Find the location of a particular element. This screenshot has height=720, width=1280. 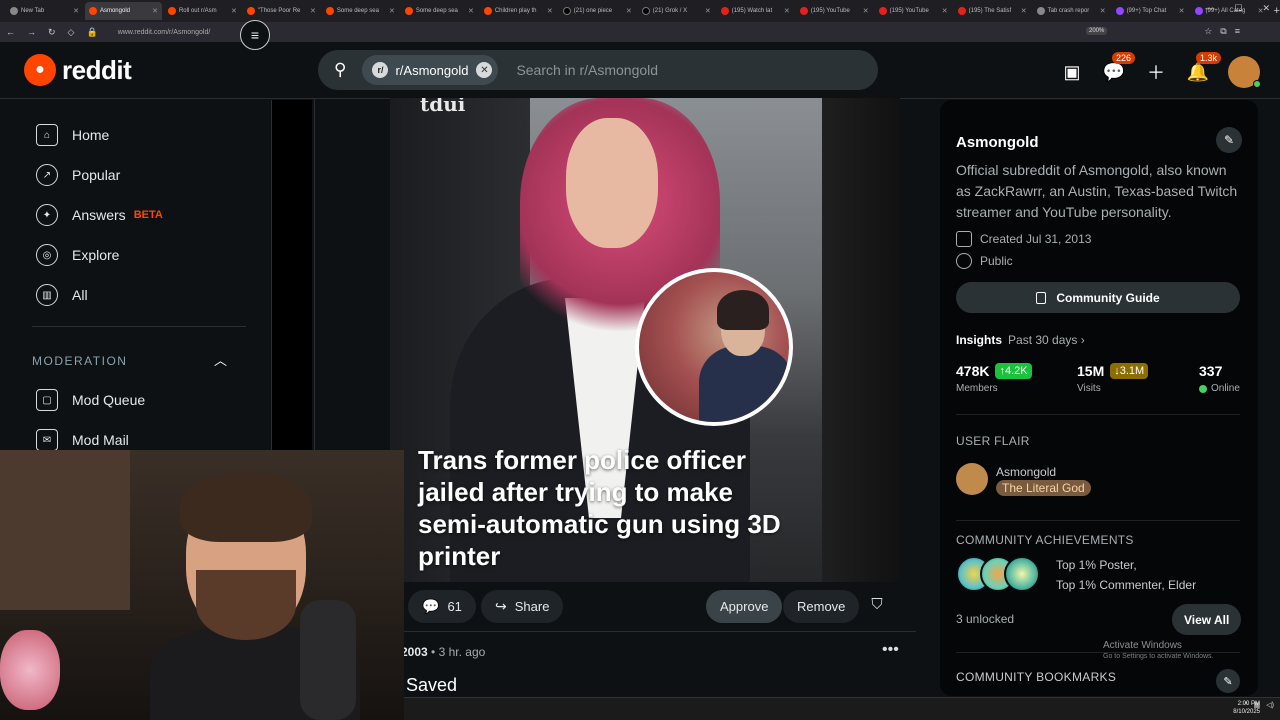

nav-item-explore: ◎ Explore is located at coordinates (77, 255).